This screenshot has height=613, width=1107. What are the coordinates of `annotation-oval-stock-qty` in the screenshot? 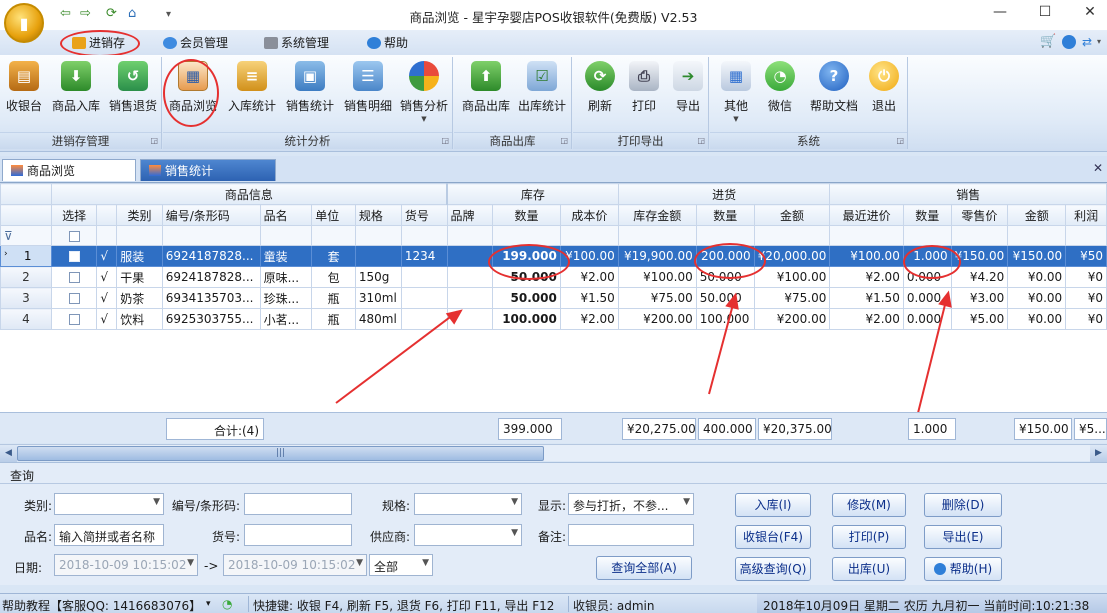 It's located at (529, 262).